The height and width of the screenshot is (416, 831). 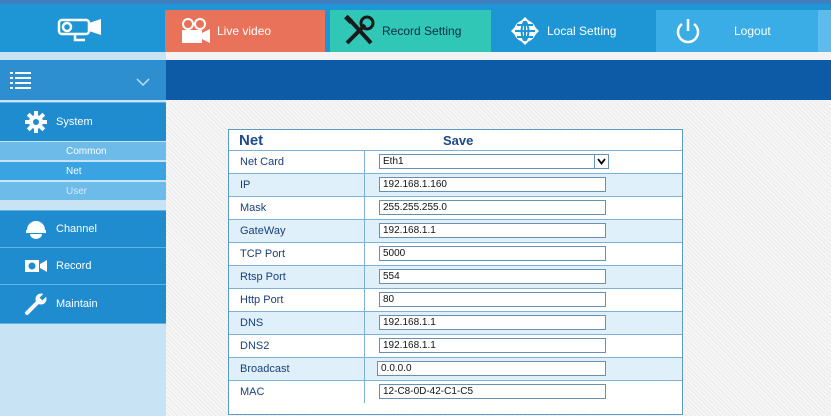 I want to click on tools-icon, so click(x=360, y=31).